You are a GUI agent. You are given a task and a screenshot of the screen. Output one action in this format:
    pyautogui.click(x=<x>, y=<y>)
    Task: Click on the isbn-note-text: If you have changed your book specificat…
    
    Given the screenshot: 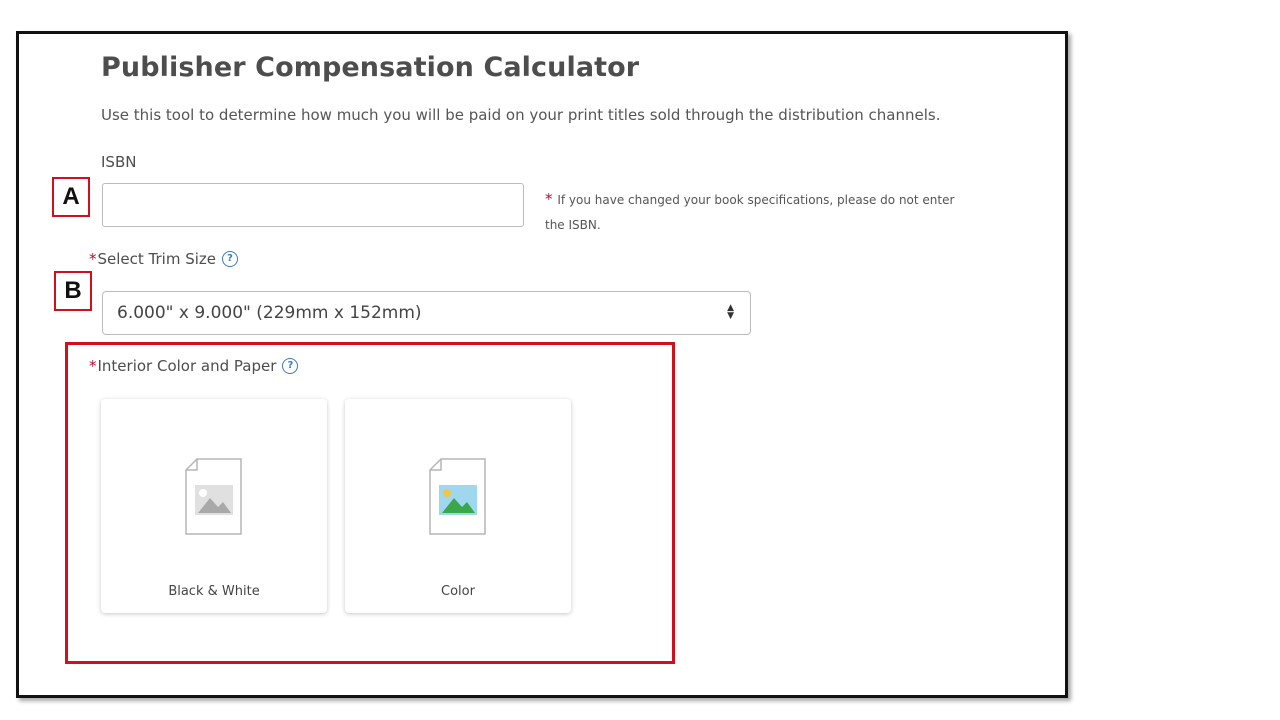 What is the action you would take?
    pyautogui.click(x=750, y=212)
    